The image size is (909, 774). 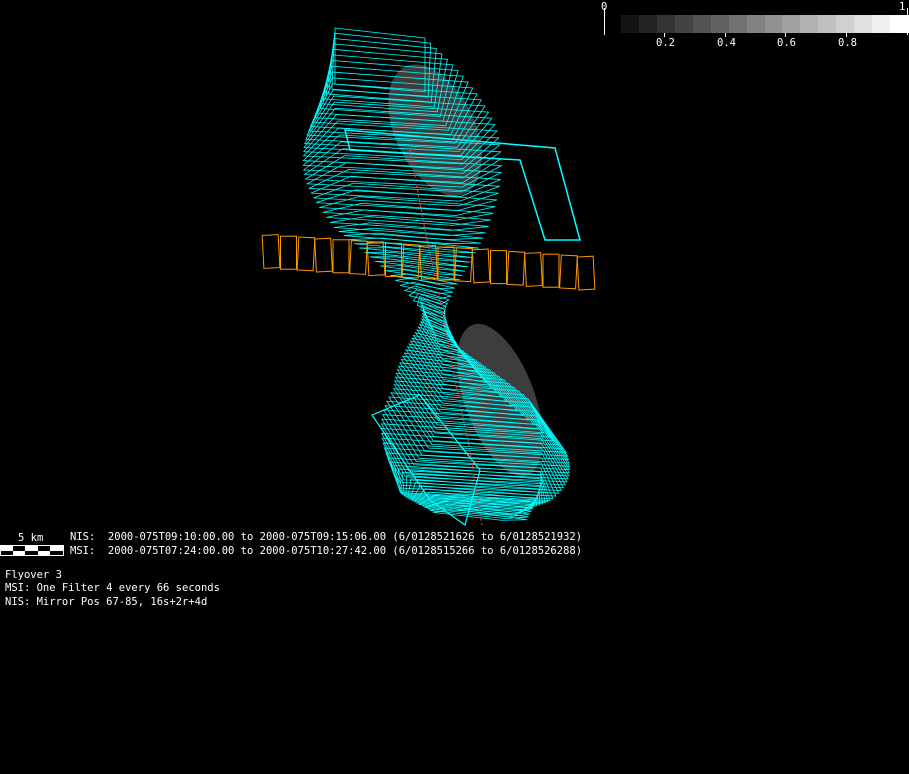 I want to click on msi-info: MSI: One Filter 4 every 66 seconds, so click(x=112, y=588).